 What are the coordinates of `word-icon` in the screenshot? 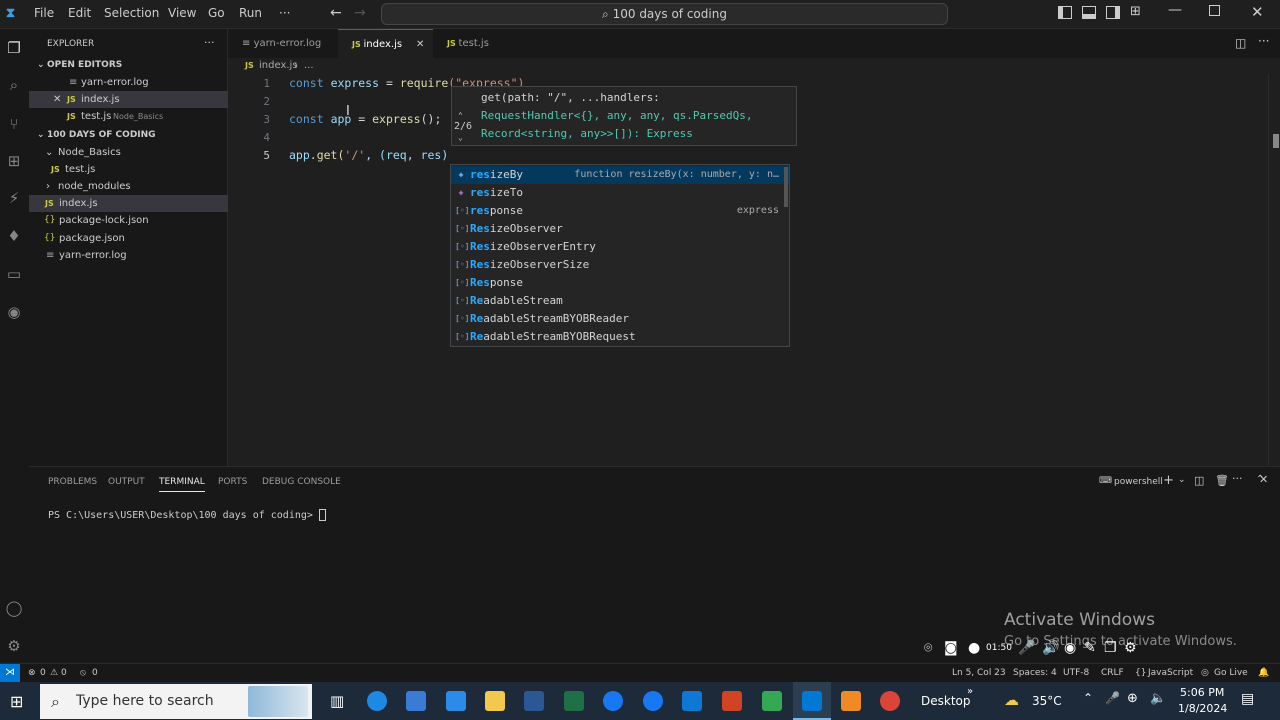 It's located at (534, 701).